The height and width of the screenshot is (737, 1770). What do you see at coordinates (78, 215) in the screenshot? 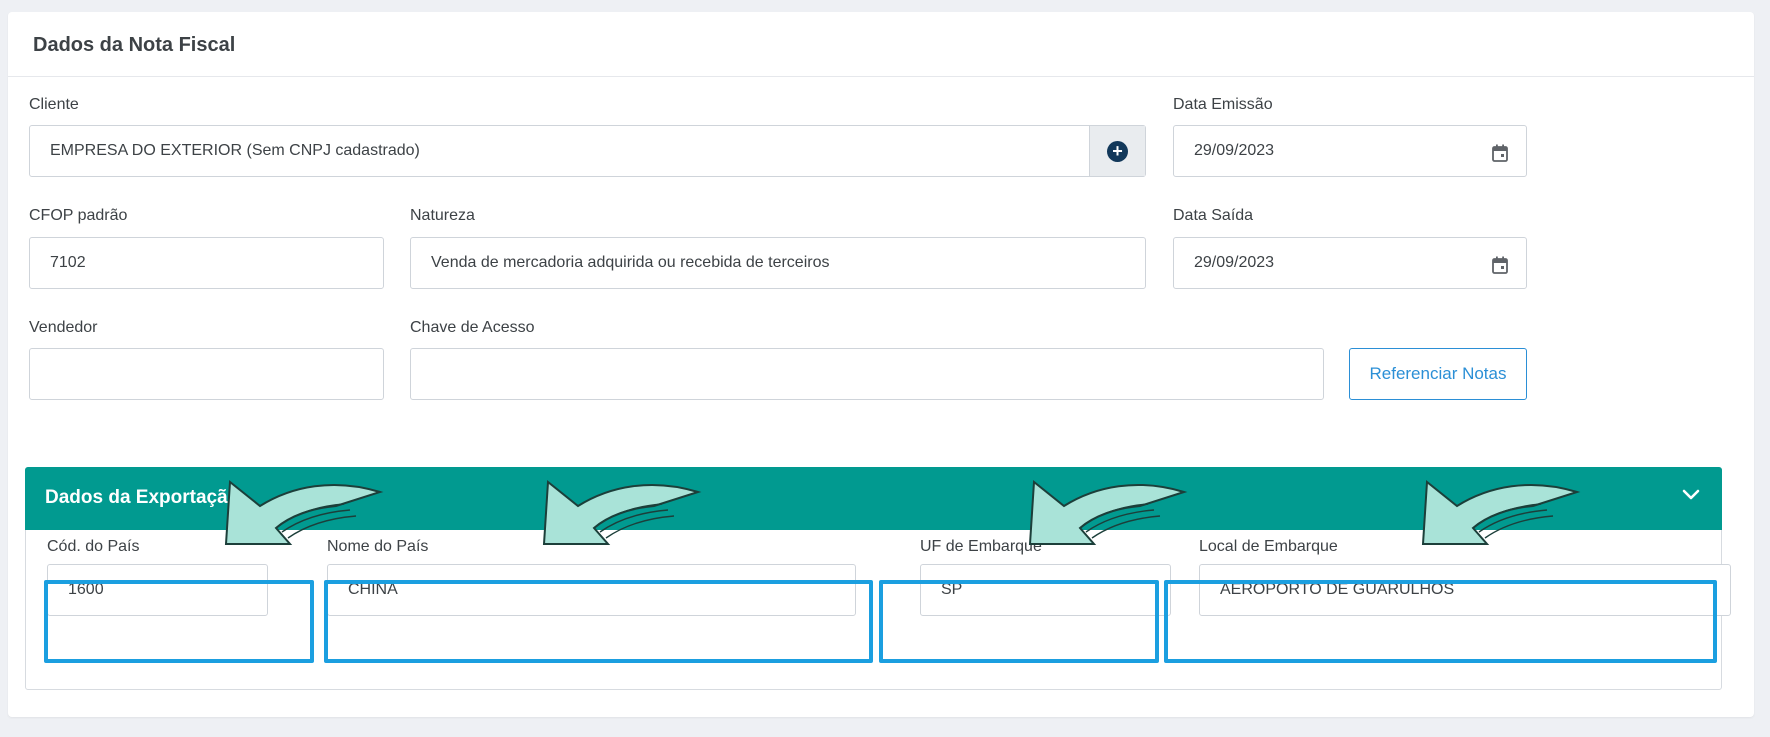
I see `cfop-label: CFOP padrão` at bounding box center [78, 215].